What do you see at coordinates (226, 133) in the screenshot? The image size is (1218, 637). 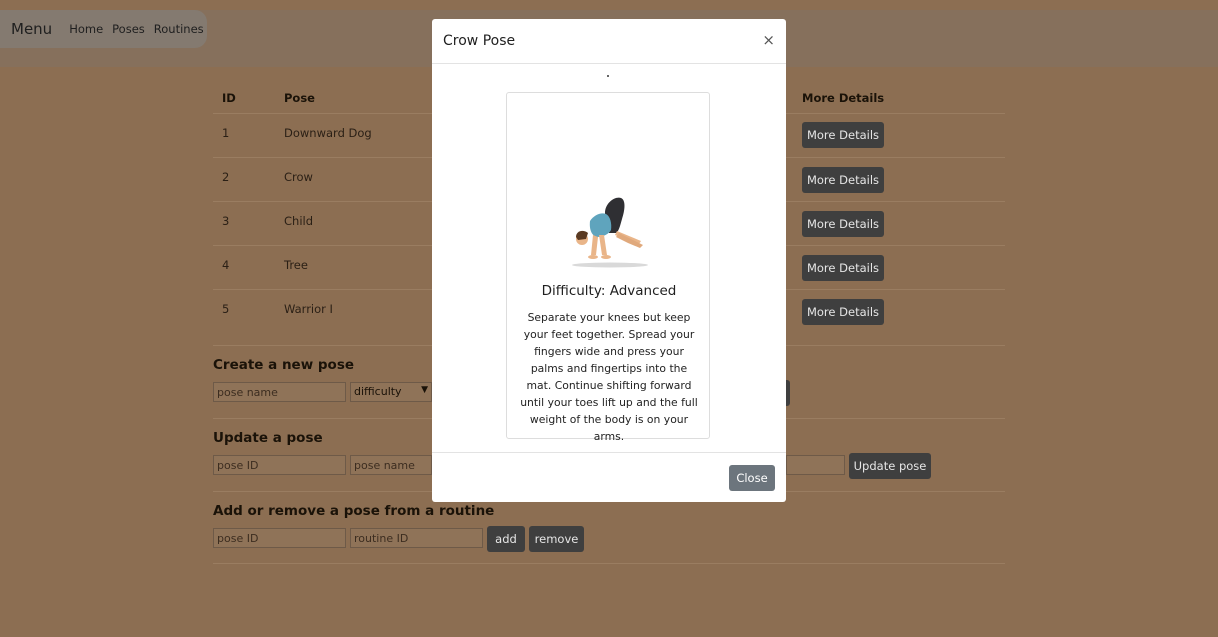 I see `row-id: 1` at bounding box center [226, 133].